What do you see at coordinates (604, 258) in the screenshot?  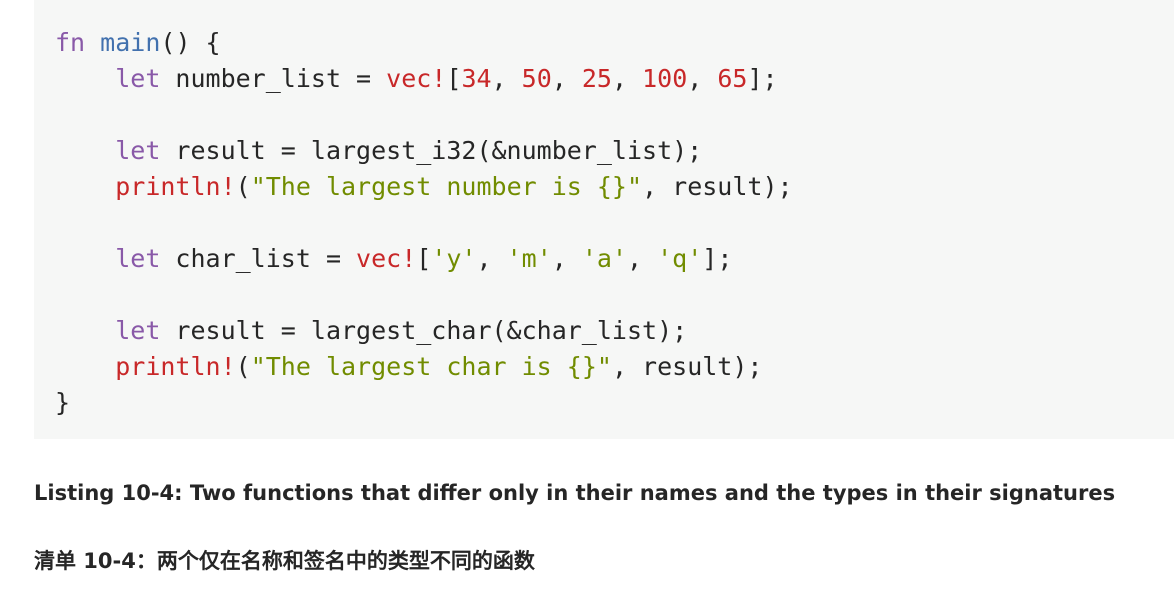 I see `code-token: 'a'` at bounding box center [604, 258].